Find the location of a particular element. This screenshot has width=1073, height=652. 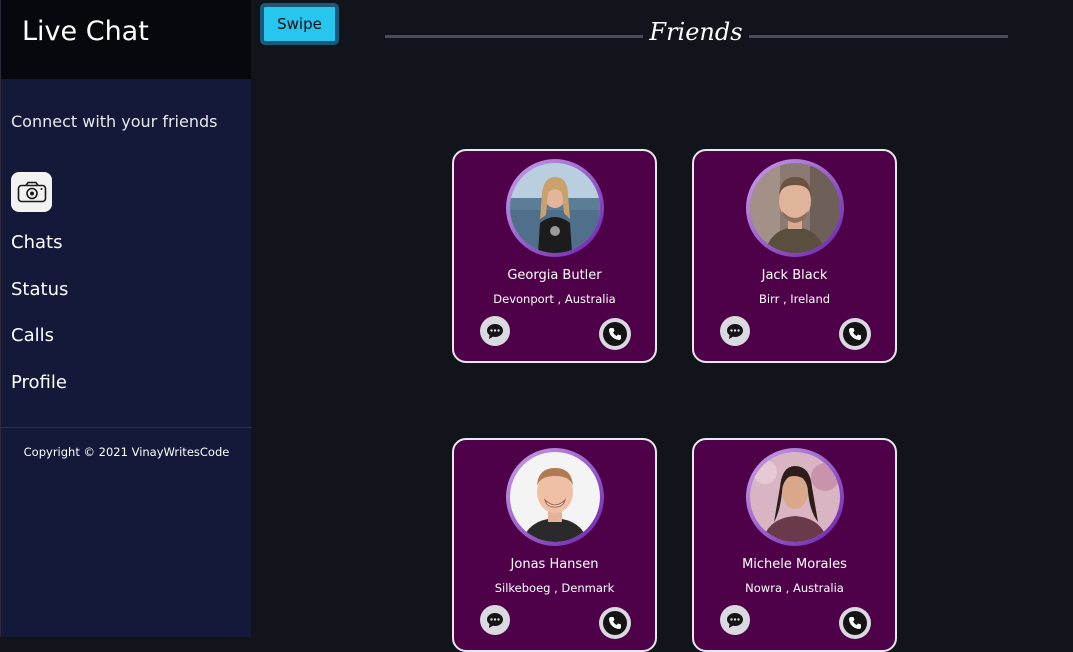

tagline: Connect with your friends is located at coordinates (114, 121).